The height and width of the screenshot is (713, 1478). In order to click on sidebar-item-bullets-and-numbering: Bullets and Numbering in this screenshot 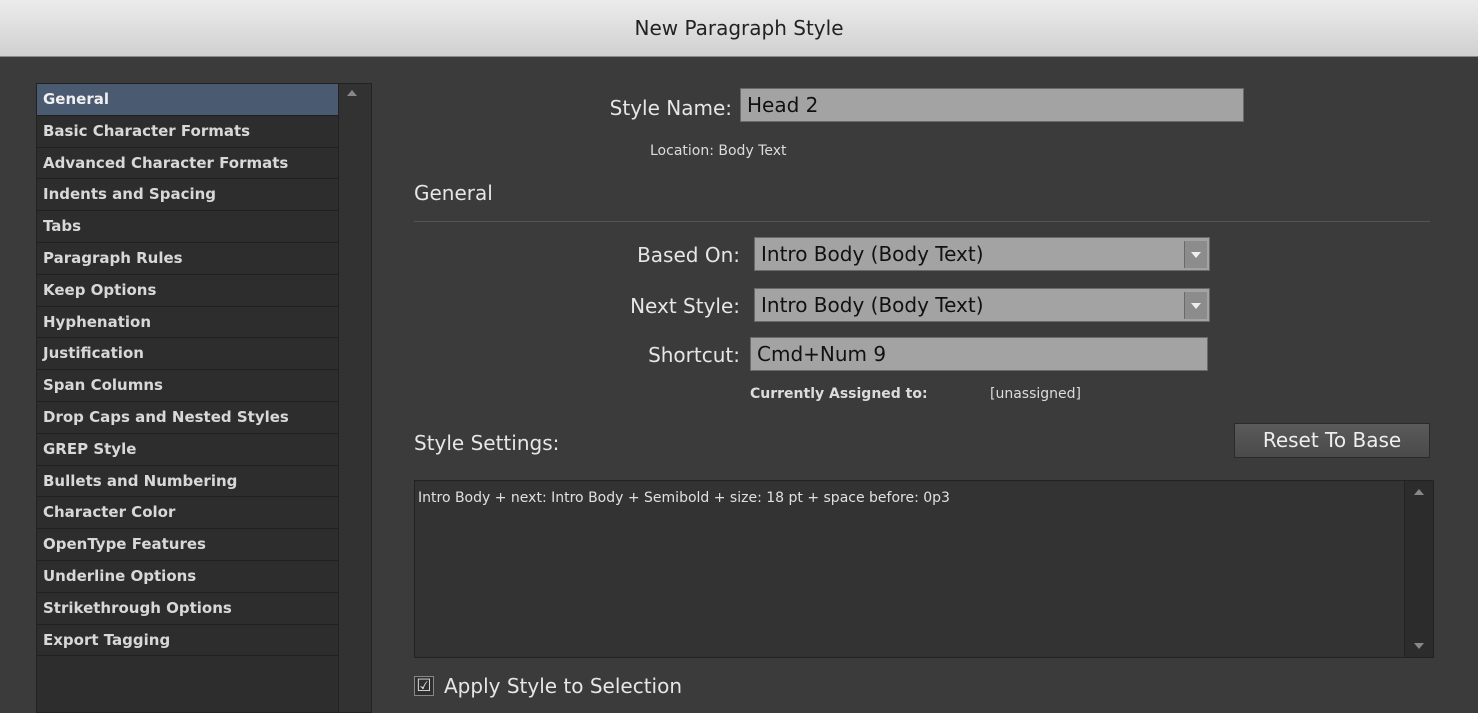, I will do `click(202, 482)`.